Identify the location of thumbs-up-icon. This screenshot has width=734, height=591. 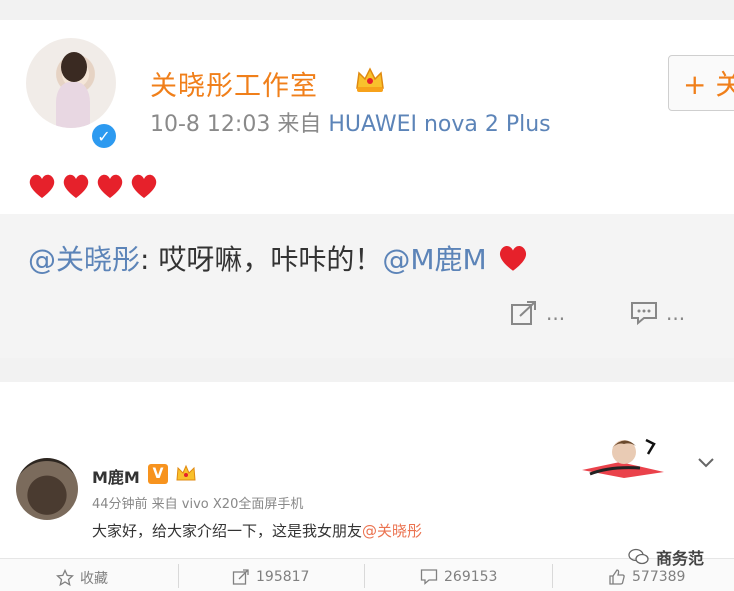
(617, 577).